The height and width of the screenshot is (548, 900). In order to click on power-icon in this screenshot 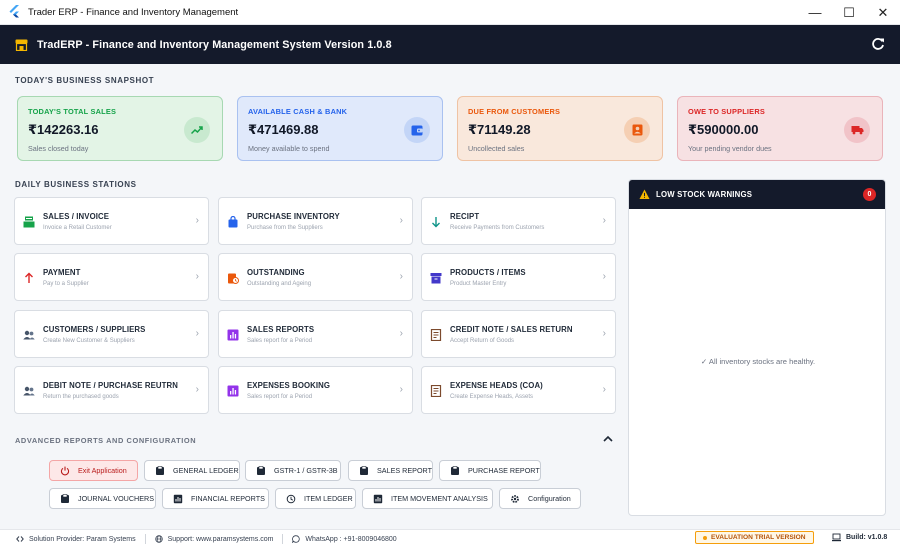, I will do `click(65, 471)`.